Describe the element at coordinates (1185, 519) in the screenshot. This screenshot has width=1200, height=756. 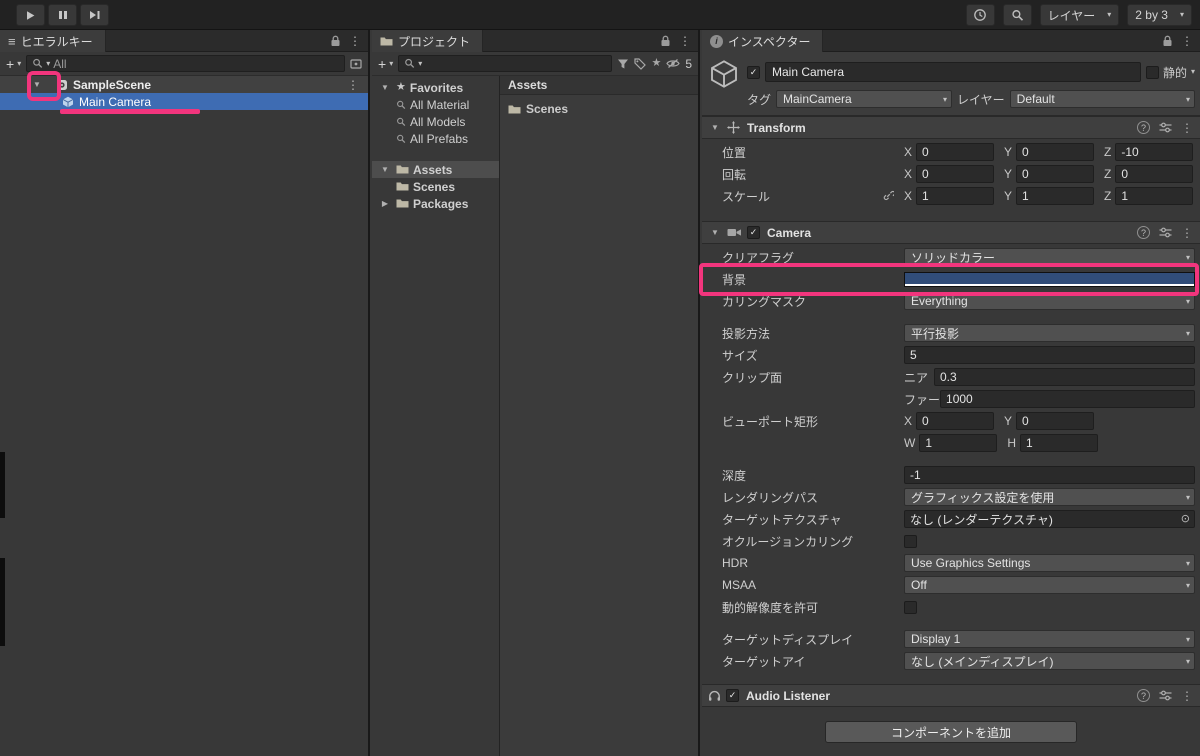
I see `object-picker-icon: ⊙` at that location.